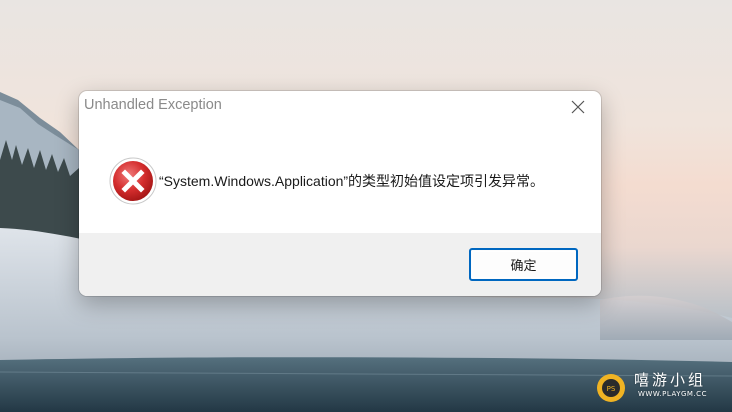  What do you see at coordinates (340, 107) in the screenshot?
I see `dialog-titlebar: Unhandled Exception` at bounding box center [340, 107].